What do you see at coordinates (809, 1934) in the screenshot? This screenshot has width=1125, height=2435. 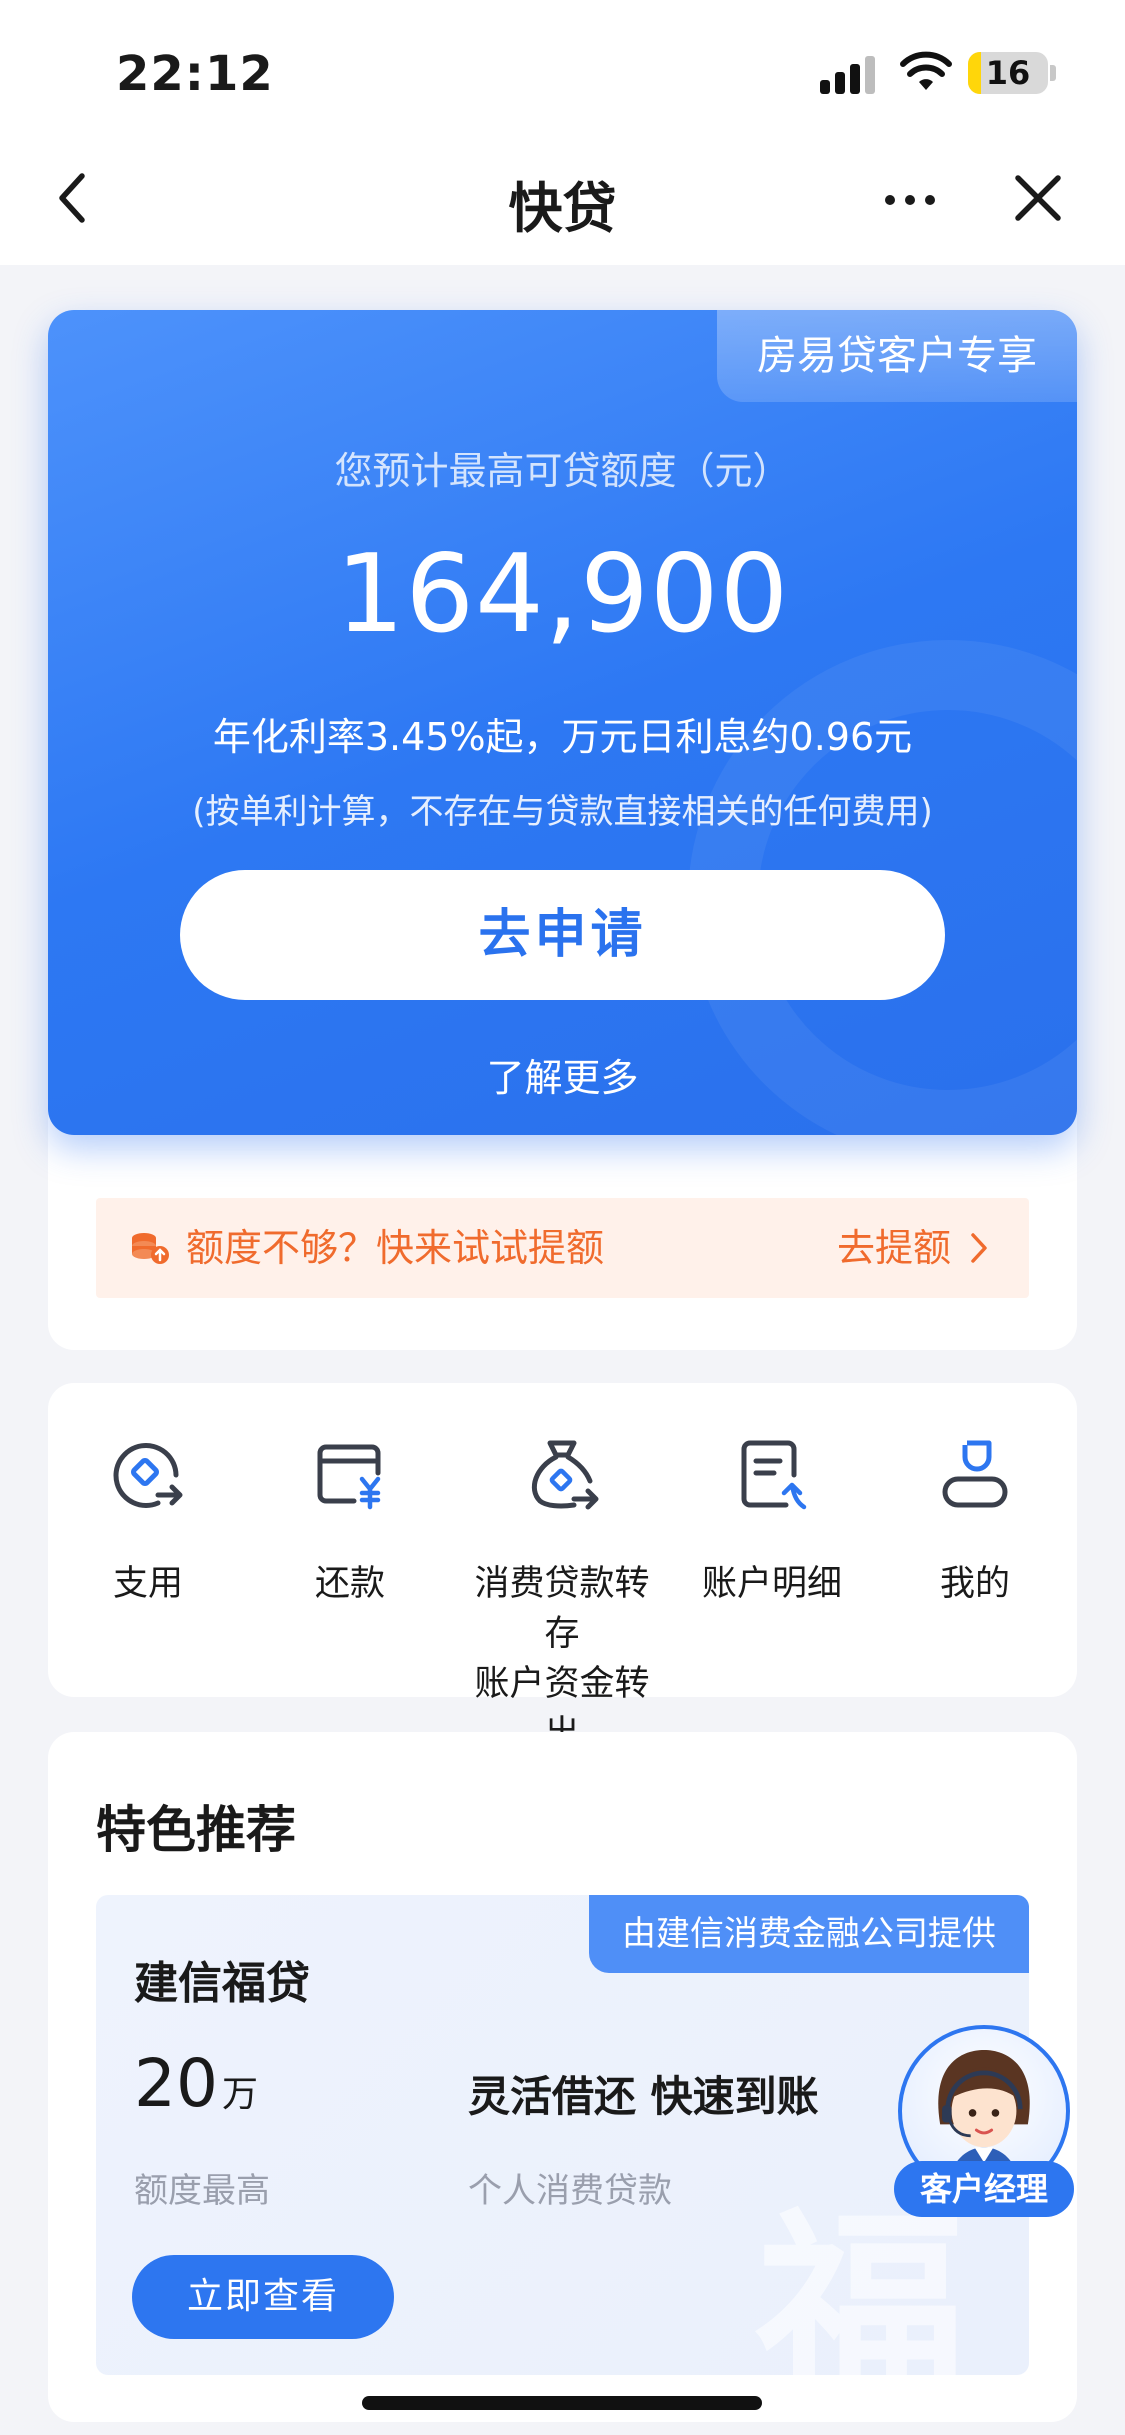 I see `provider-tag: 由建信消费金融公司提供` at bounding box center [809, 1934].